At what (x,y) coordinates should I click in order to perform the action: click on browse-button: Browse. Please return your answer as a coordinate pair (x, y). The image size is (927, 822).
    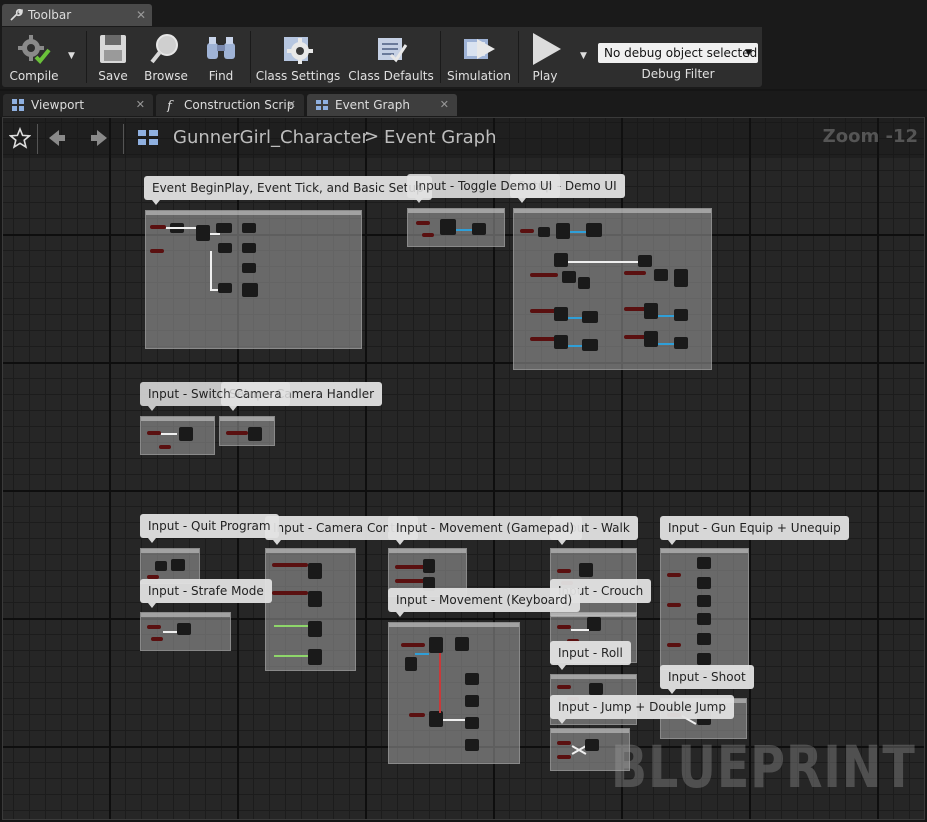
    Looking at the image, I should click on (166, 57).